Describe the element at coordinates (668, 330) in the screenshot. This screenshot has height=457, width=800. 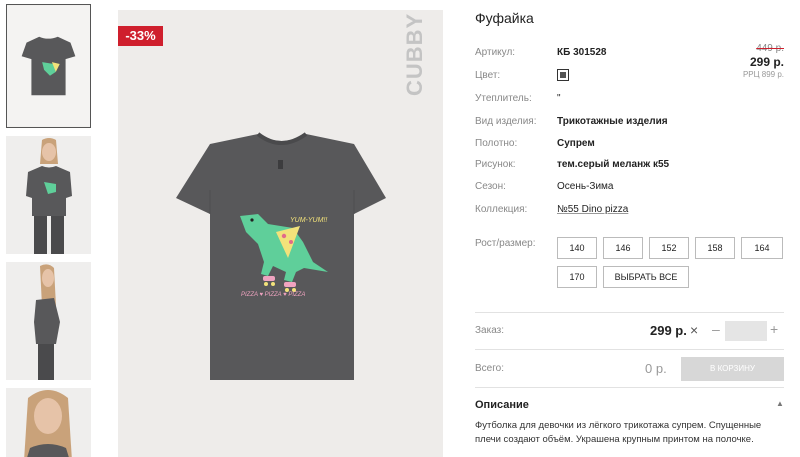
I see `order-price: 299 р.` at that location.